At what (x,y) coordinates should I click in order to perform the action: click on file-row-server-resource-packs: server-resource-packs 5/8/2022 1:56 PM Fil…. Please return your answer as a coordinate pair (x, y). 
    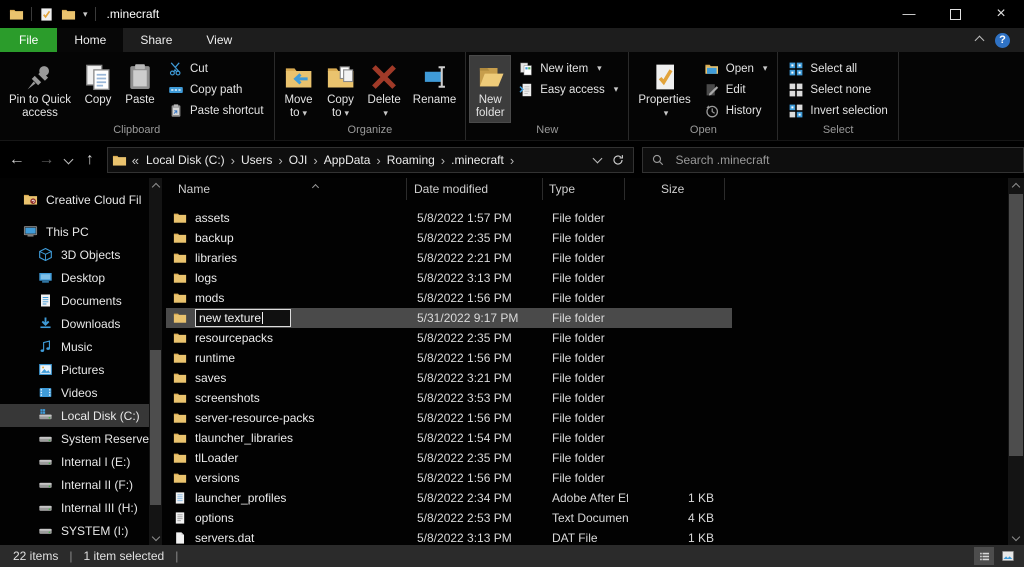
    Looking at the image, I should click on (449, 418).